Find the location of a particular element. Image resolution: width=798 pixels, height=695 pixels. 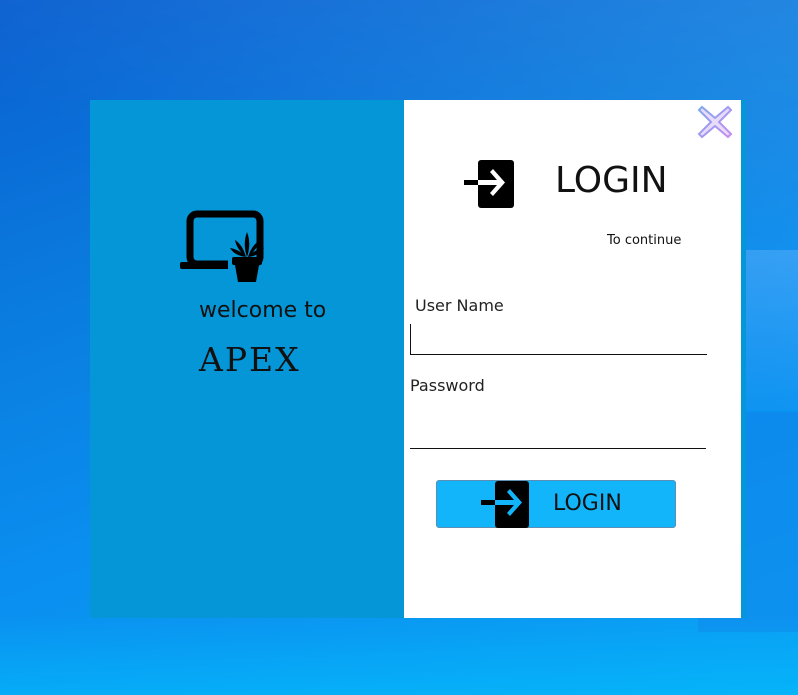

close-icon is located at coordinates (715, 122).